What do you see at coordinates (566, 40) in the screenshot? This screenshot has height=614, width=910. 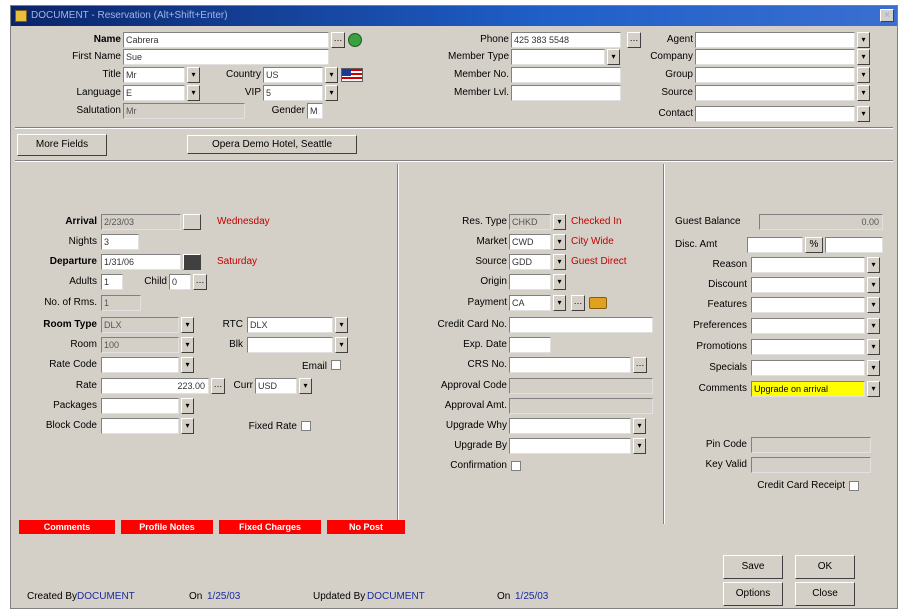 I see `phone-input: 425 383 5548` at bounding box center [566, 40].